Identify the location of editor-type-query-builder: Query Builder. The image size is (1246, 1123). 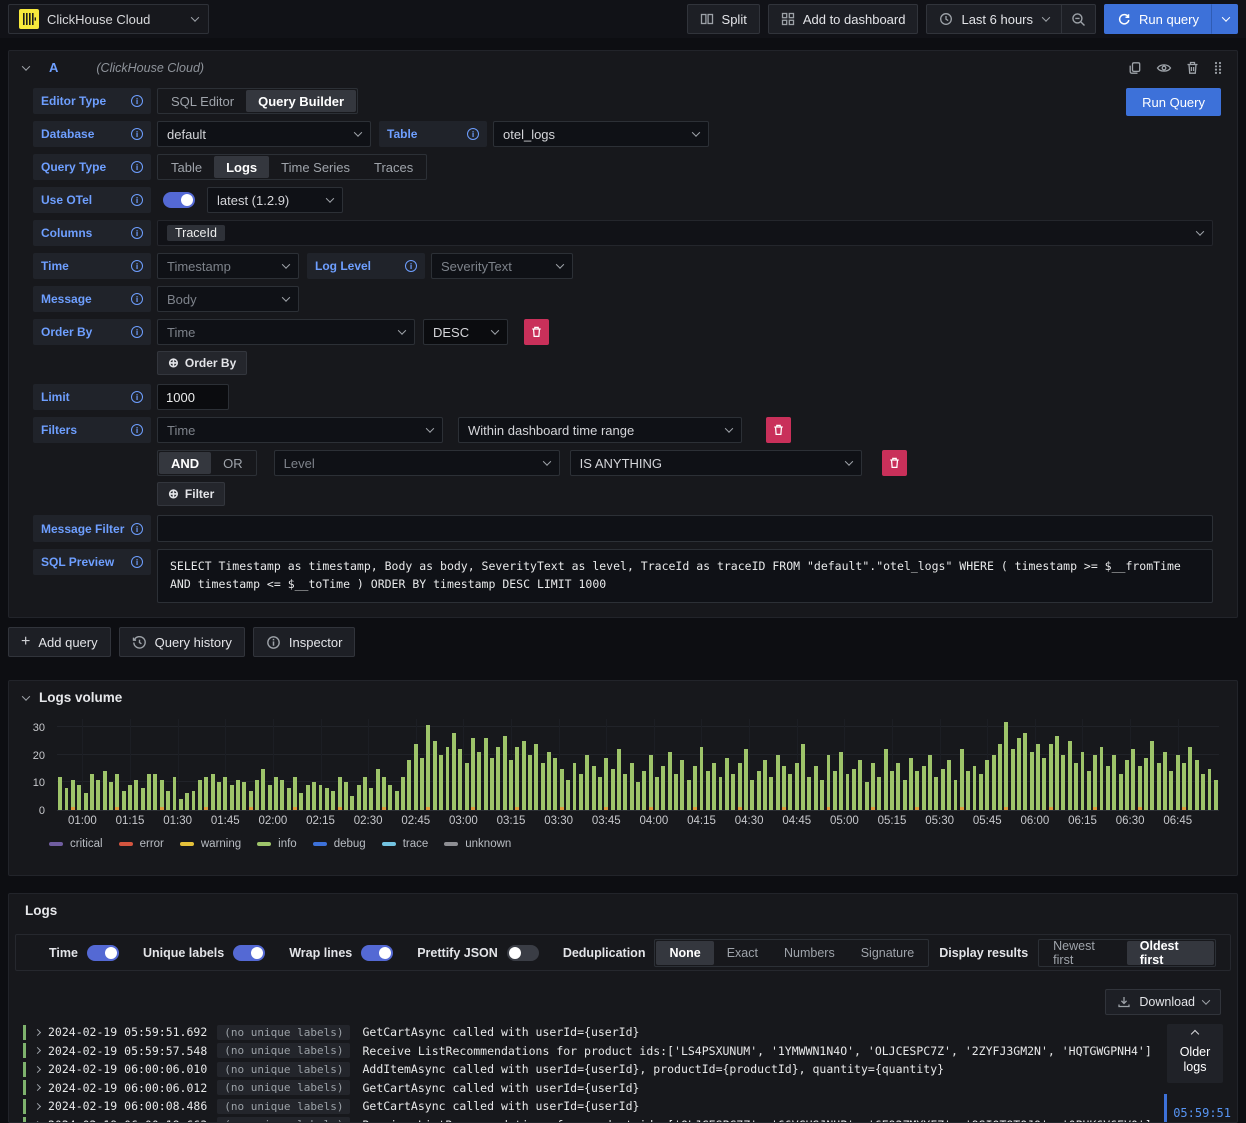
(301, 101).